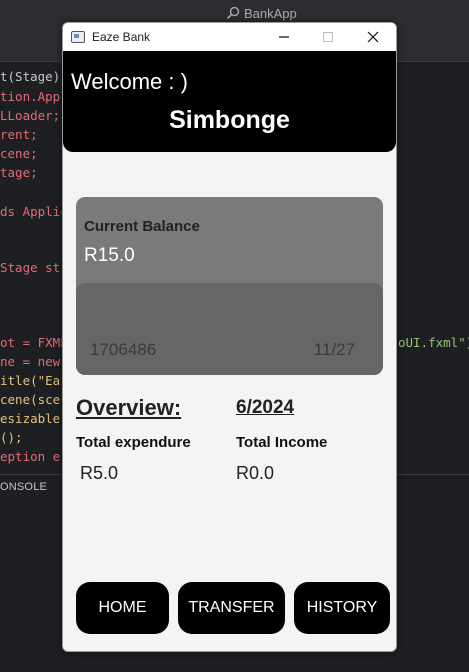 The height and width of the screenshot is (672, 469). Describe the element at coordinates (19, 134) in the screenshot. I see `code-line: rent;` at that location.